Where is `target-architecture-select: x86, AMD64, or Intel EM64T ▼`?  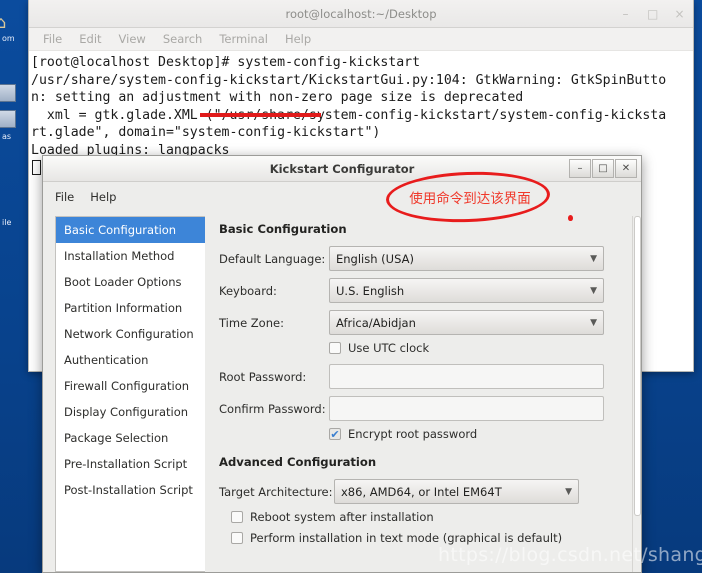 target-architecture-select: x86, AMD64, or Intel EM64T ▼ is located at coordinates (456, 491).